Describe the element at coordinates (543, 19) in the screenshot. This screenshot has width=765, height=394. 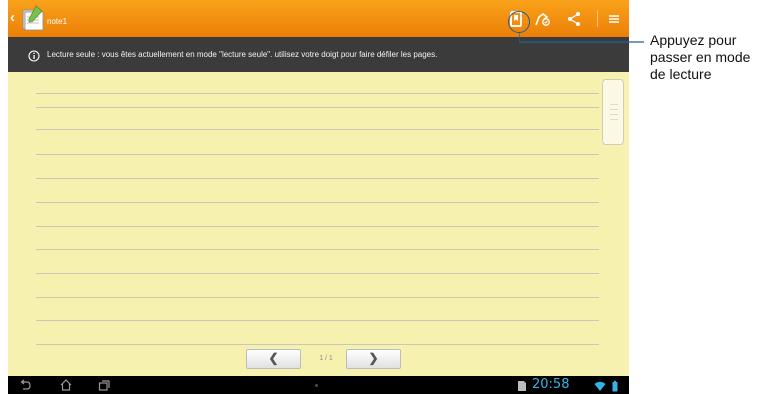
I see `draw-mode-icon` at that location.